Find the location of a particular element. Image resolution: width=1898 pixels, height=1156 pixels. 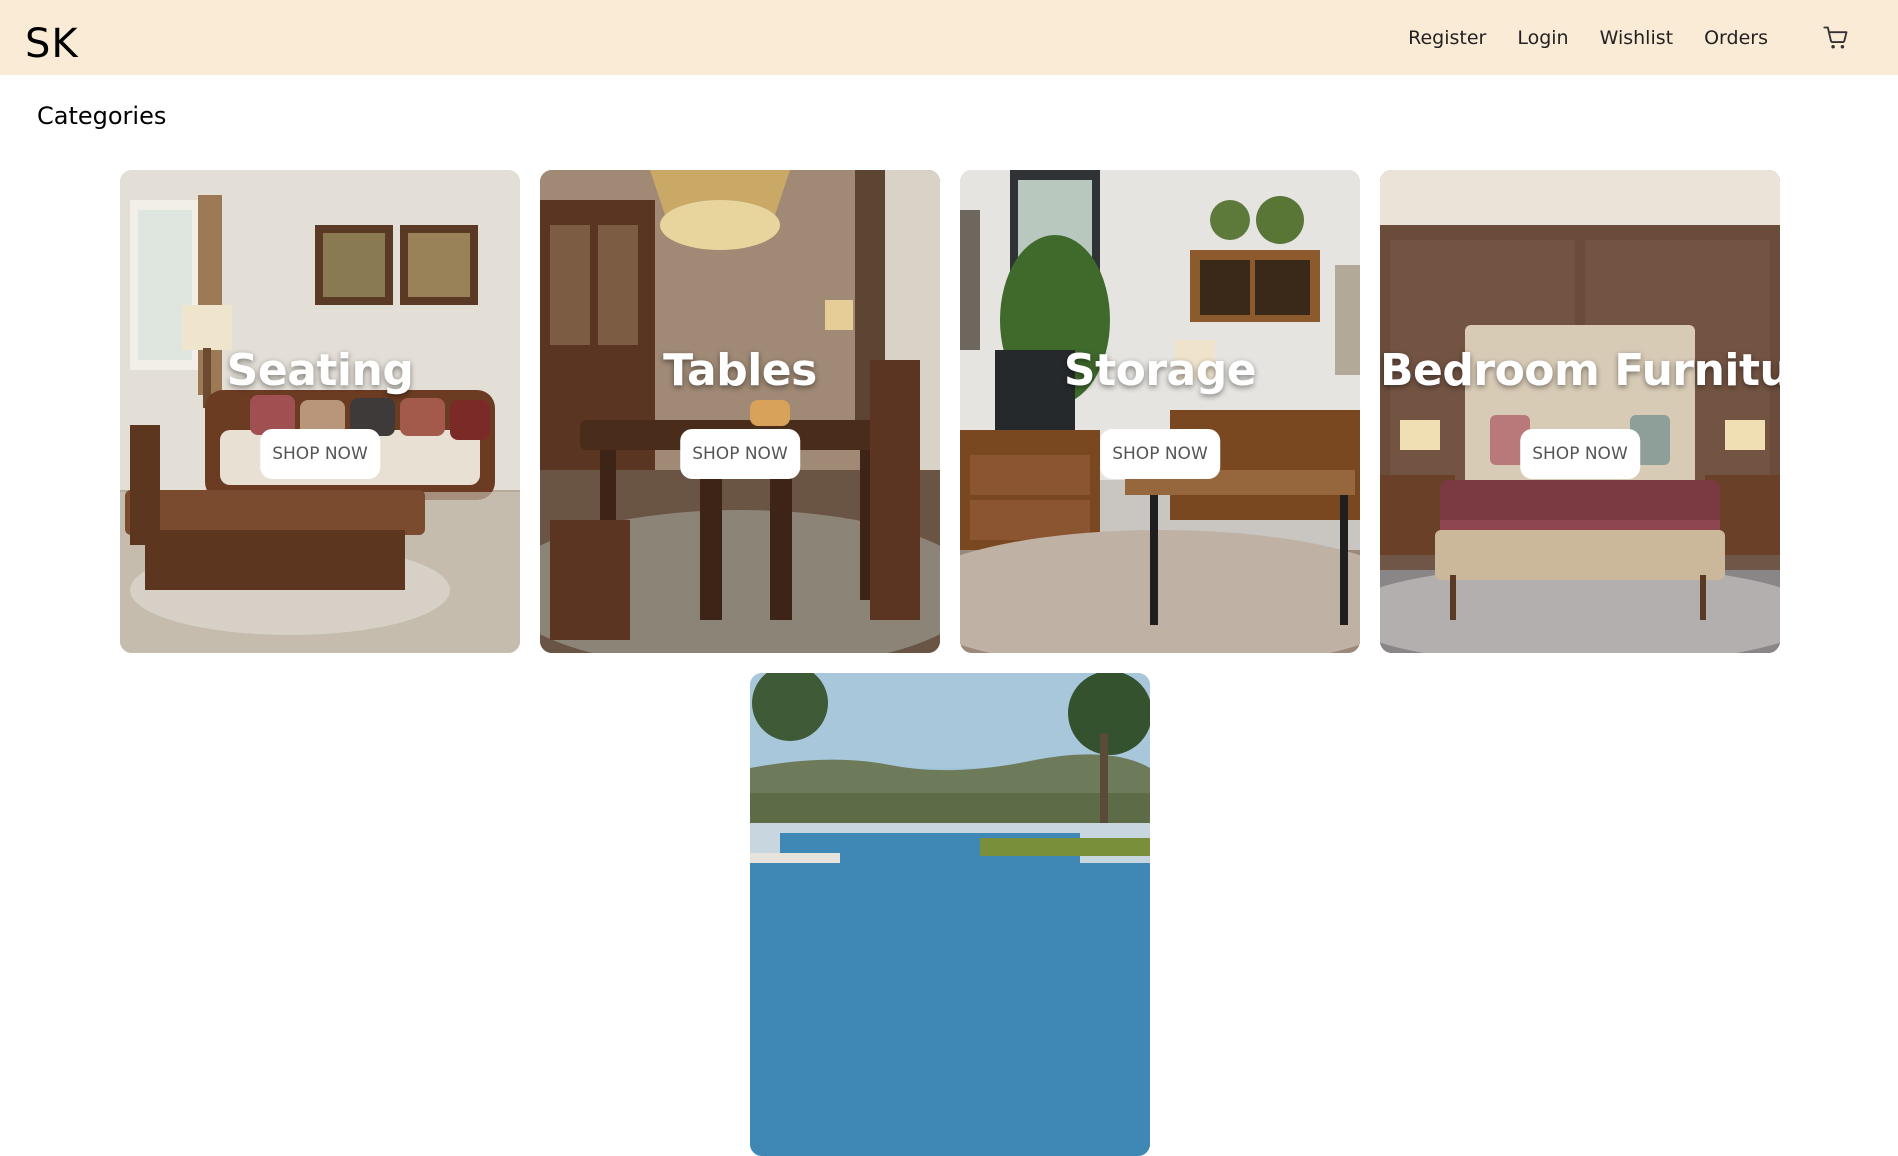

nav-wishlist-link: Wishlist is located at coordinates (1637, 38).